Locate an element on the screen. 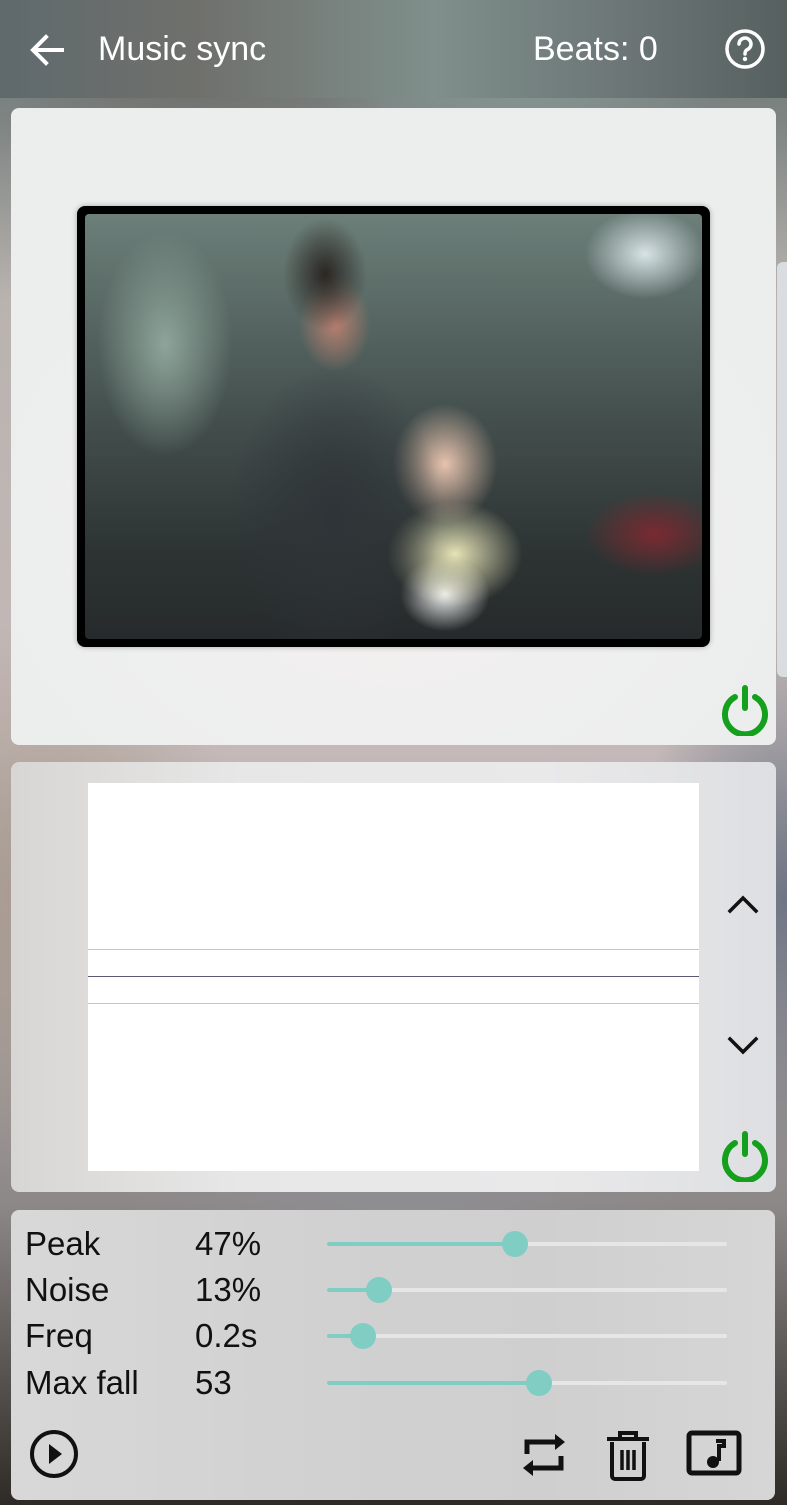 The height and width of the screenshot is (1505, 787). param-label: Noise is located at coordinates (67, 1289).